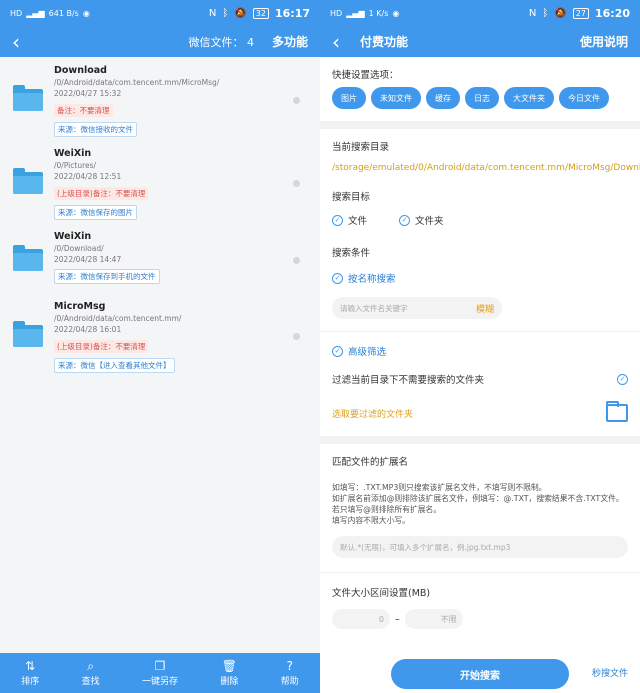  I want to click on size-min-input: 0, so click(361, 619).